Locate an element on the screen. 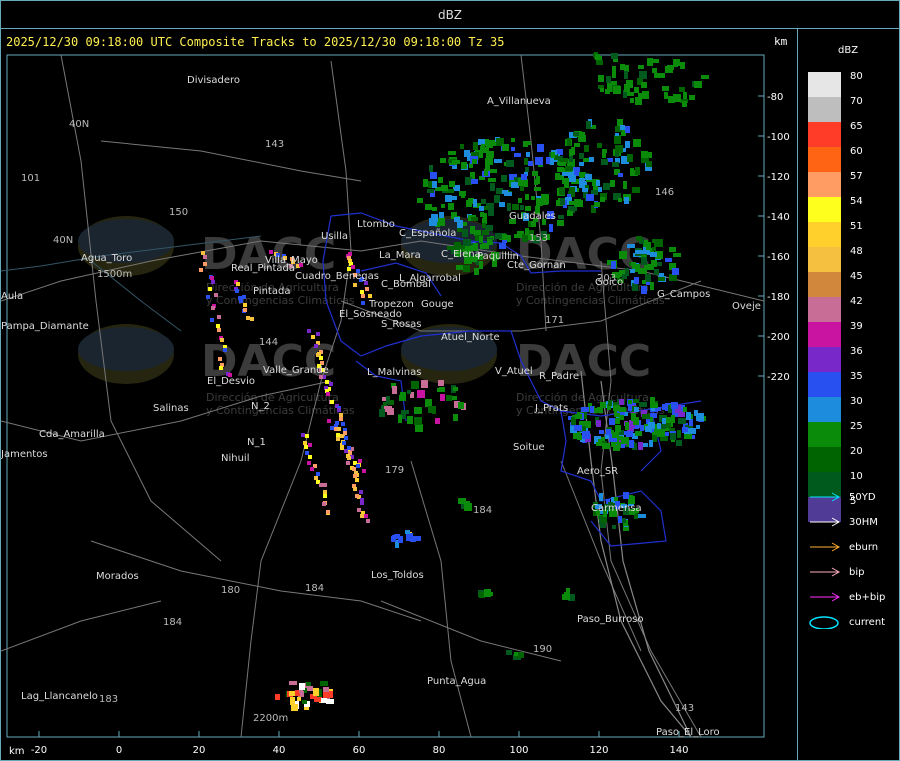  current-storm-ellipse-icon is located at coordinates (824, 622).